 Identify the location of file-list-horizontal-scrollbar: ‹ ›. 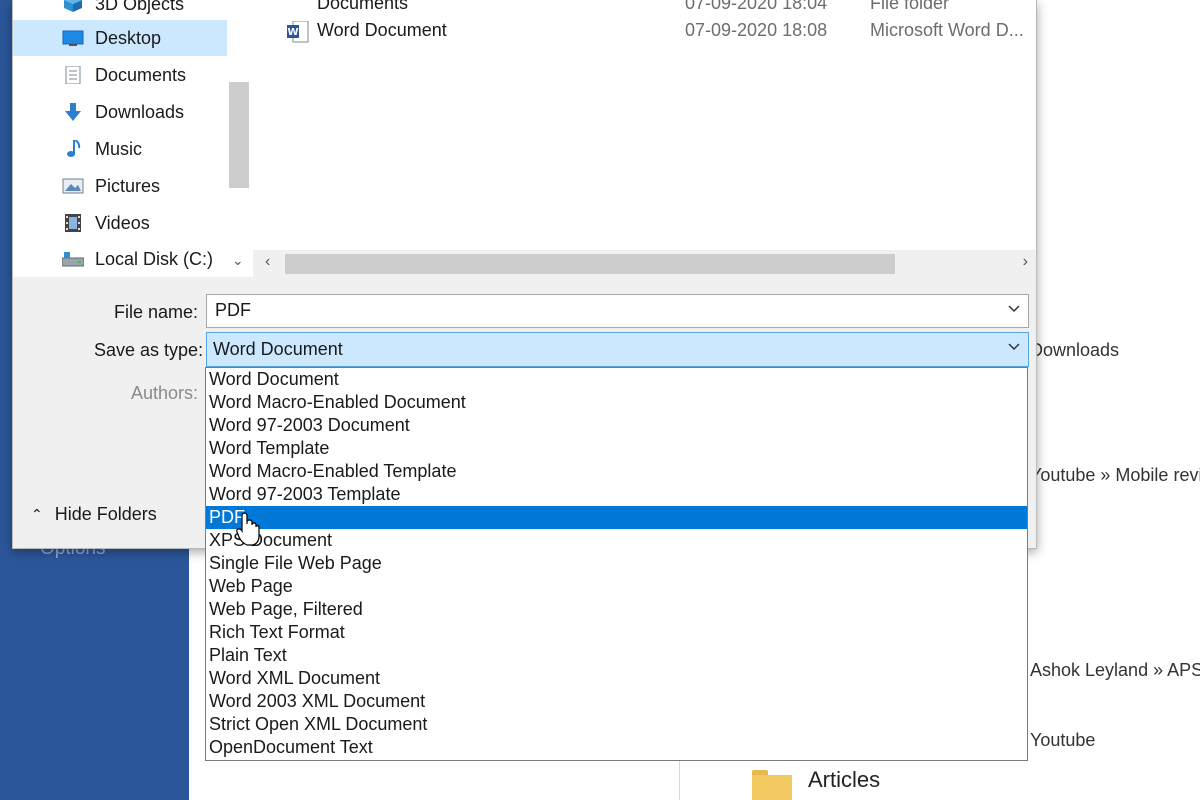
(644, 263).